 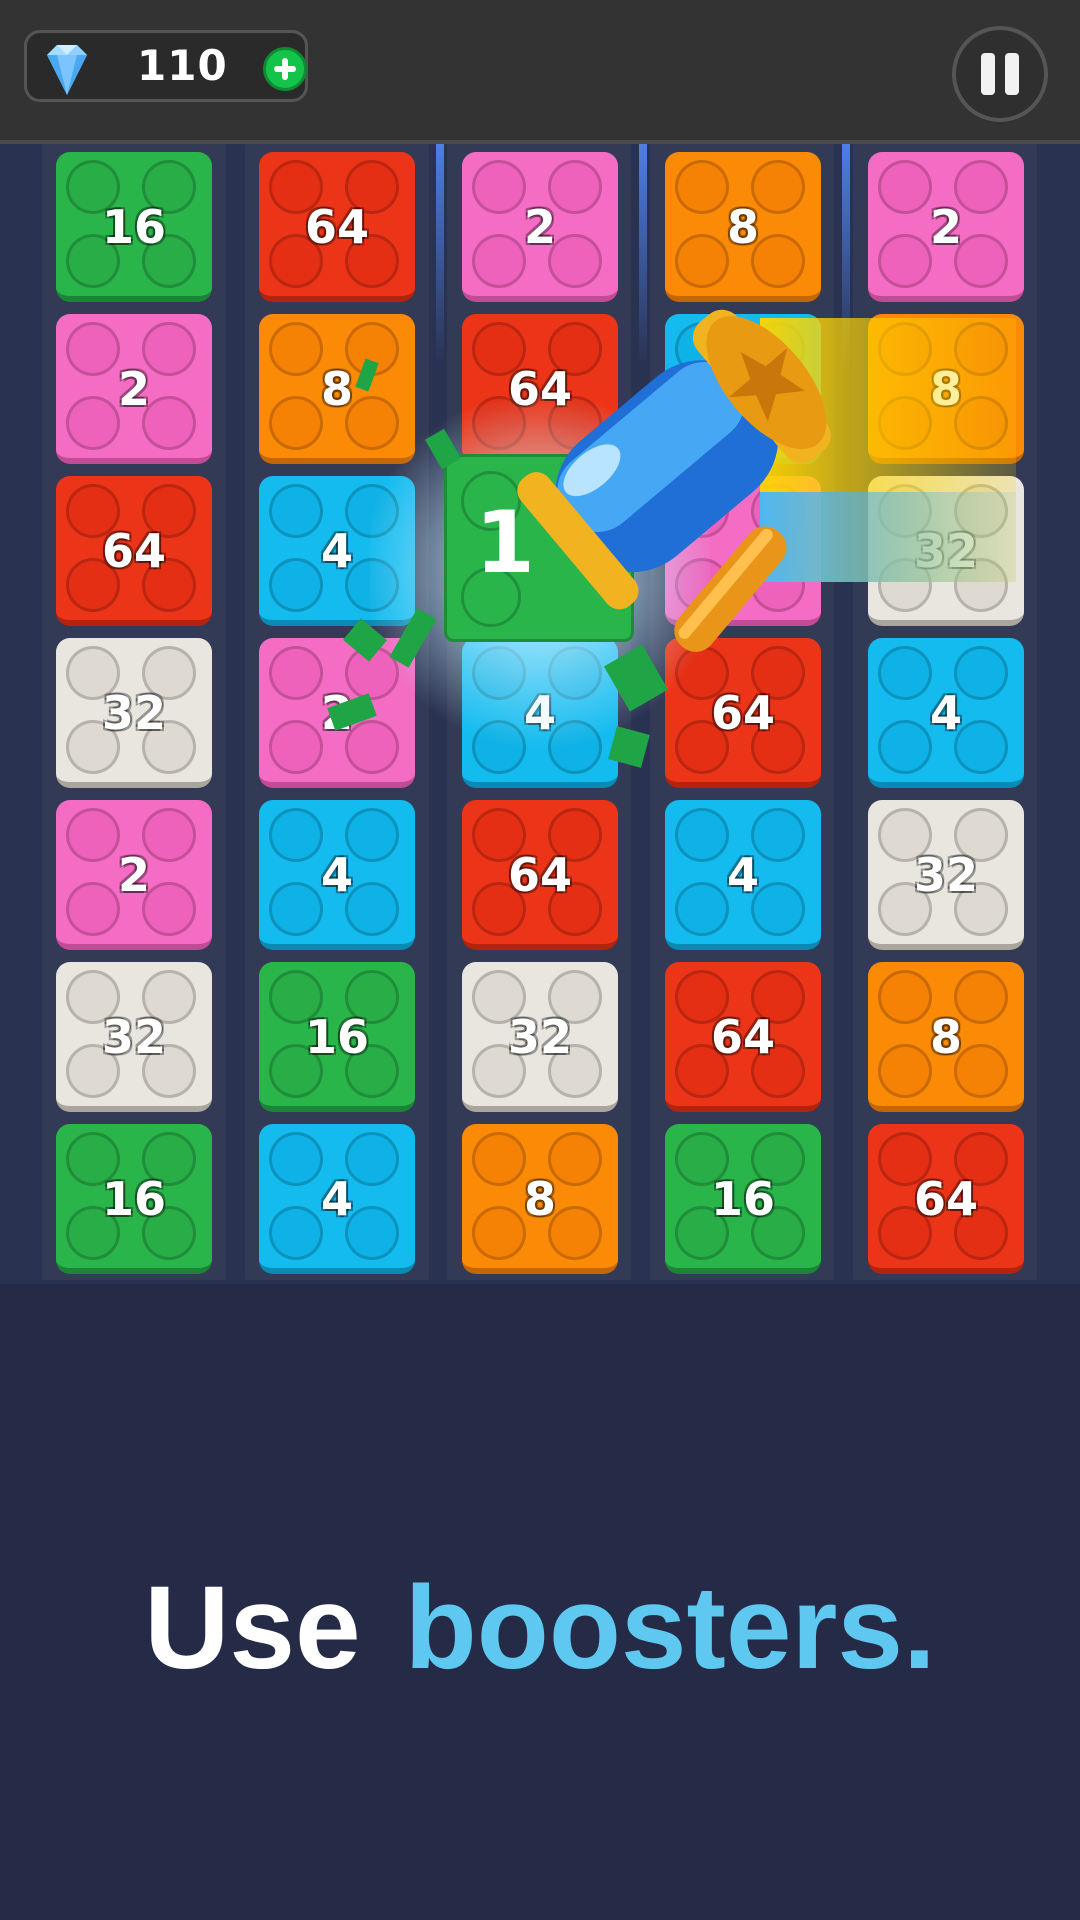 I want to click on top-bar: 110, so click(x=540, y=72).